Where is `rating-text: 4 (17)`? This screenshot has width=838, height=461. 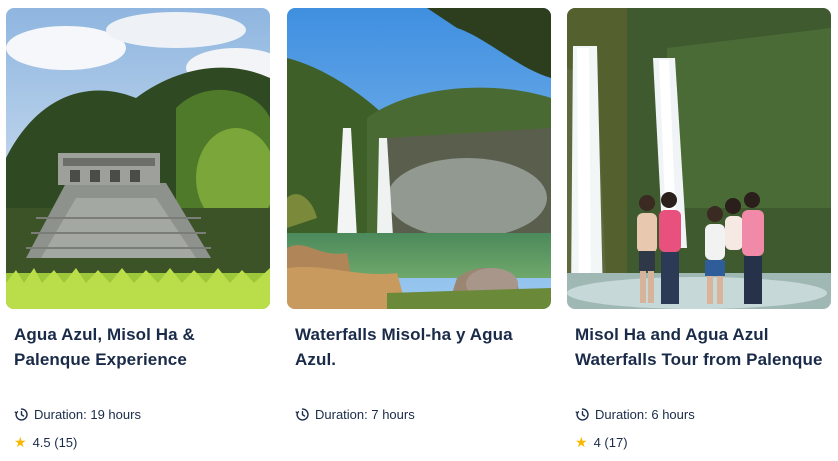 rating-text: 4 (17) is located at coordinates (610, 442).